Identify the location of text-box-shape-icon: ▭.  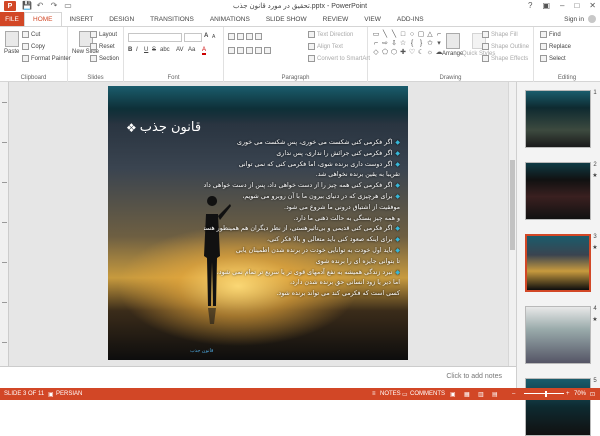
(376, 35).